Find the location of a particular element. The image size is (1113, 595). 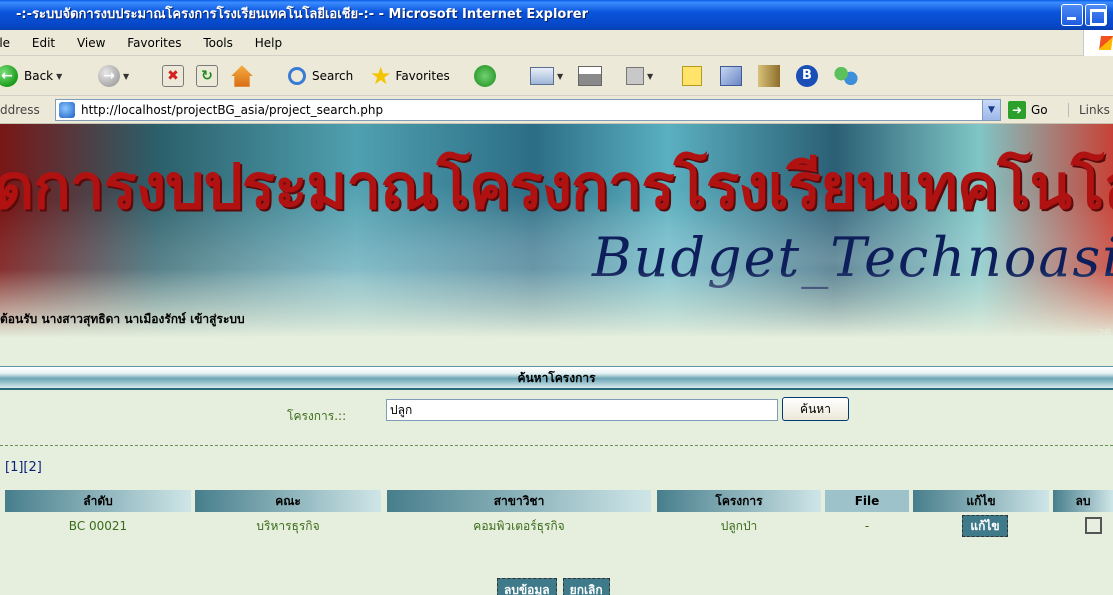

history-icon is located at coordinates (485, 76).